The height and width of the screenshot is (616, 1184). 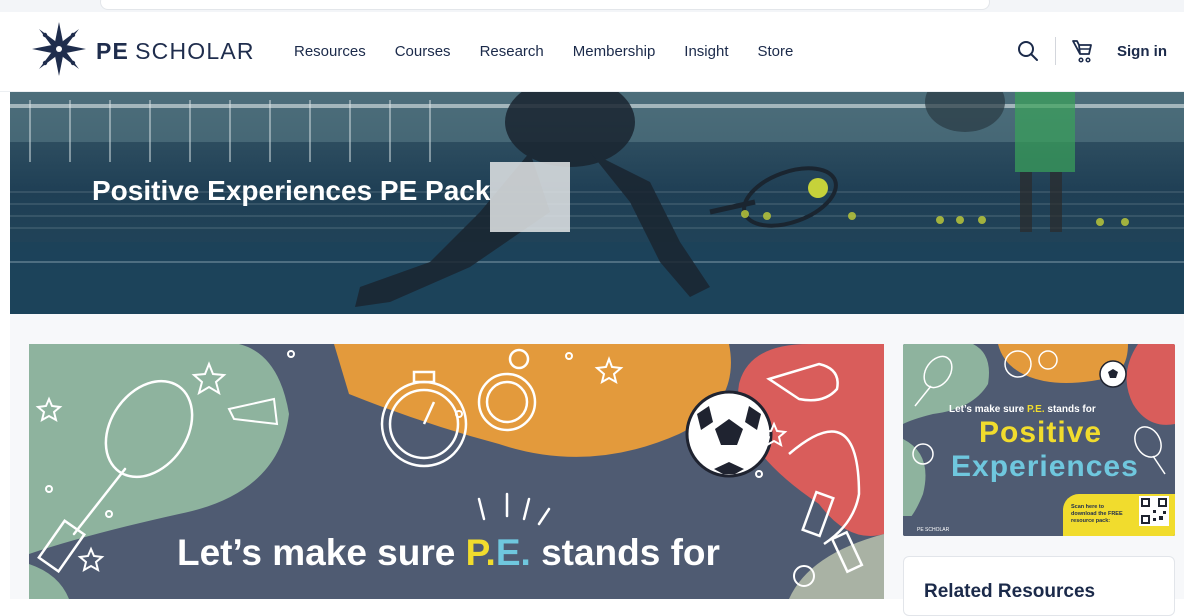 I want to click on browser-top-strip, so click(x=592, y=6).